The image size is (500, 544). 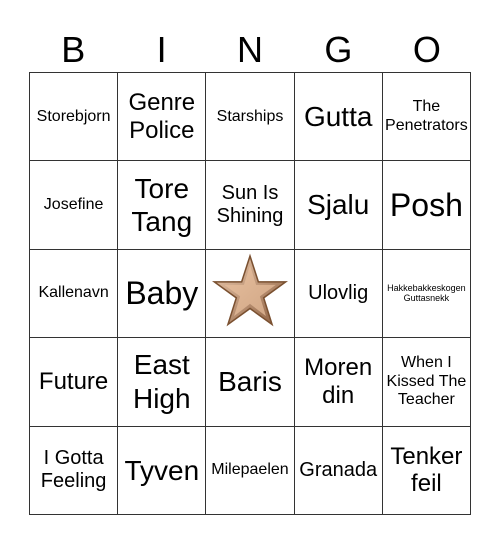 I want to click on cell-label: Tyven, so click(x=162, y=470).